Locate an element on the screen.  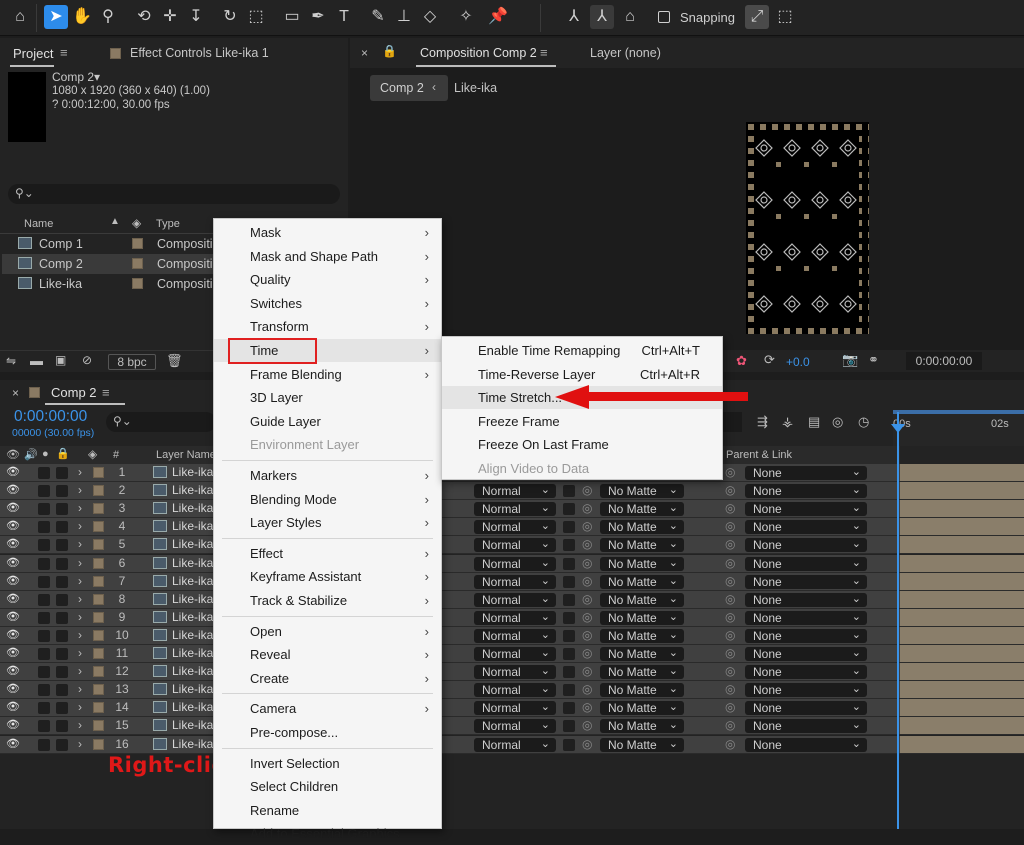
column-type-header: Type is located at coordinates (168, 224).